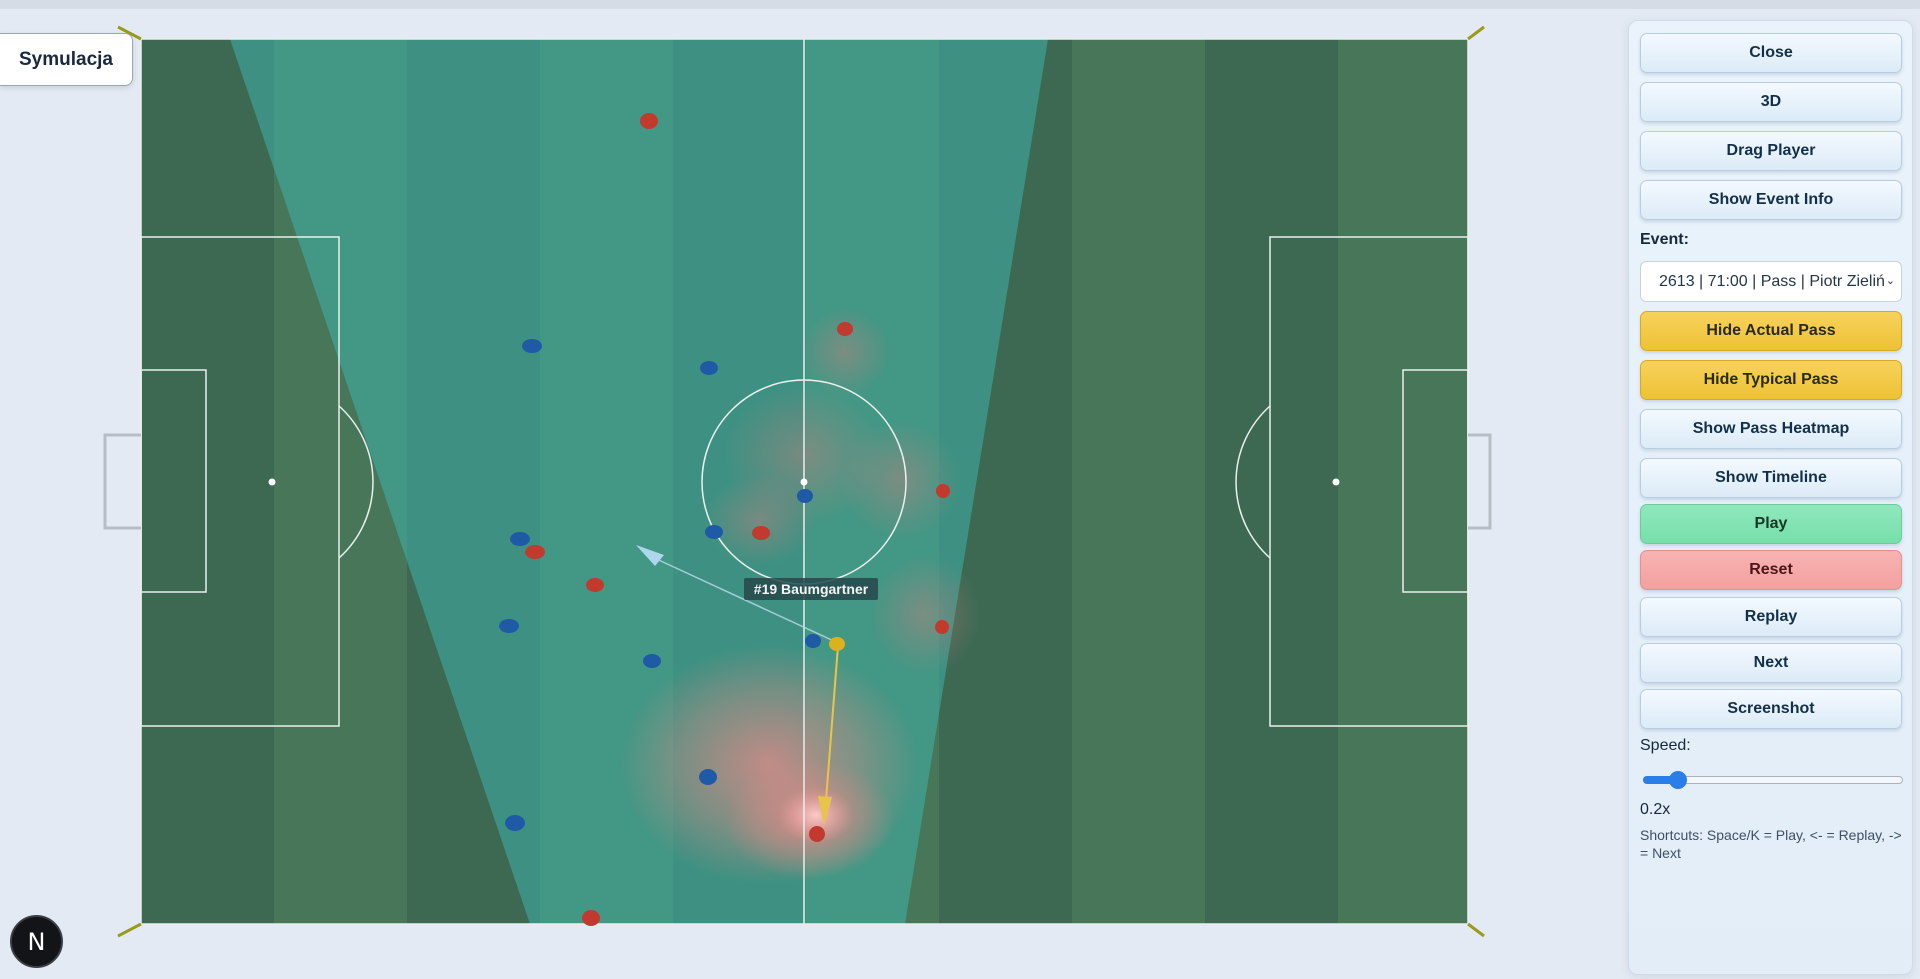  I want to click on page-title: Symulacja, so click(66, 59).